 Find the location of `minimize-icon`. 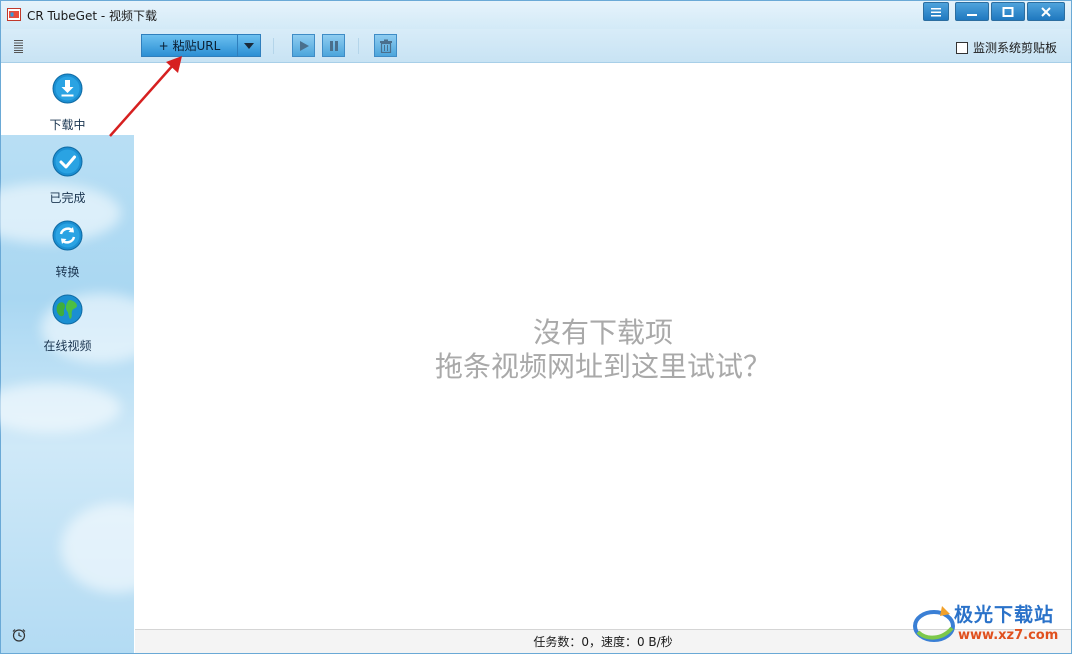

minimize-icon is located at coordinates (972, 14).